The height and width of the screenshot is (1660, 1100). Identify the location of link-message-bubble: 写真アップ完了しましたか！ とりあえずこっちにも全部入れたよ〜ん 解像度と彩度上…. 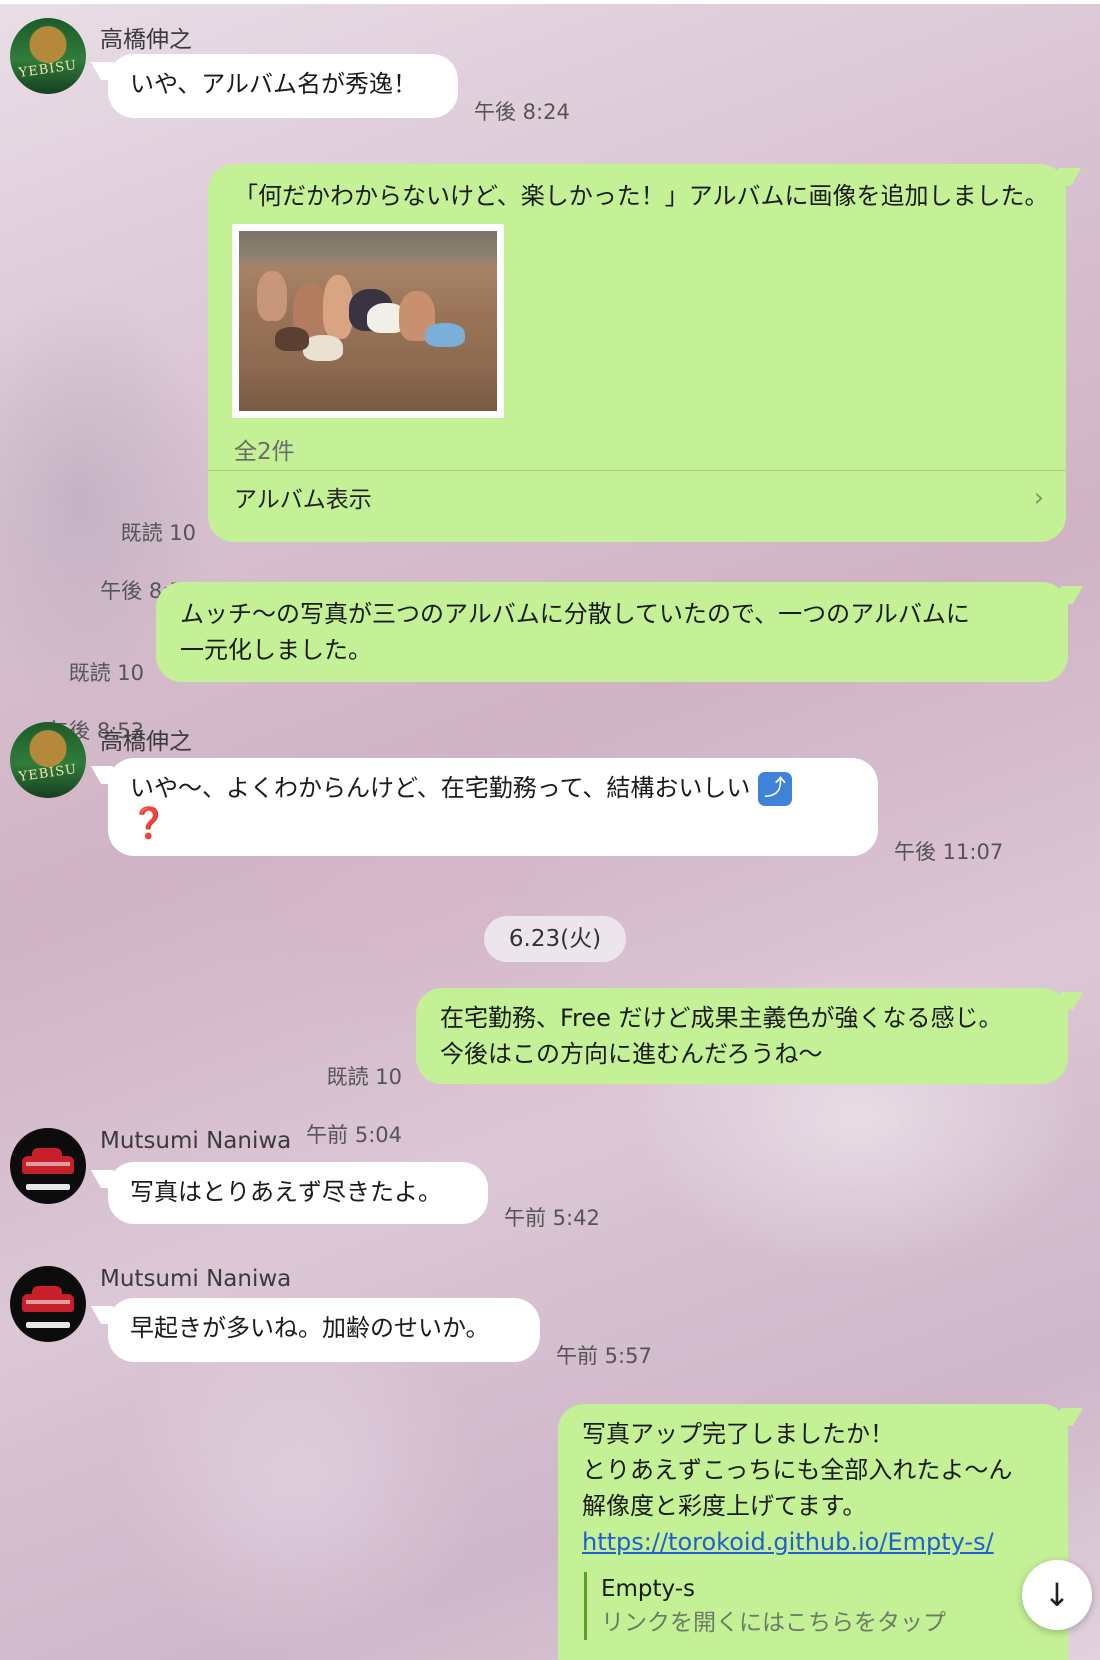
(813, 1532).